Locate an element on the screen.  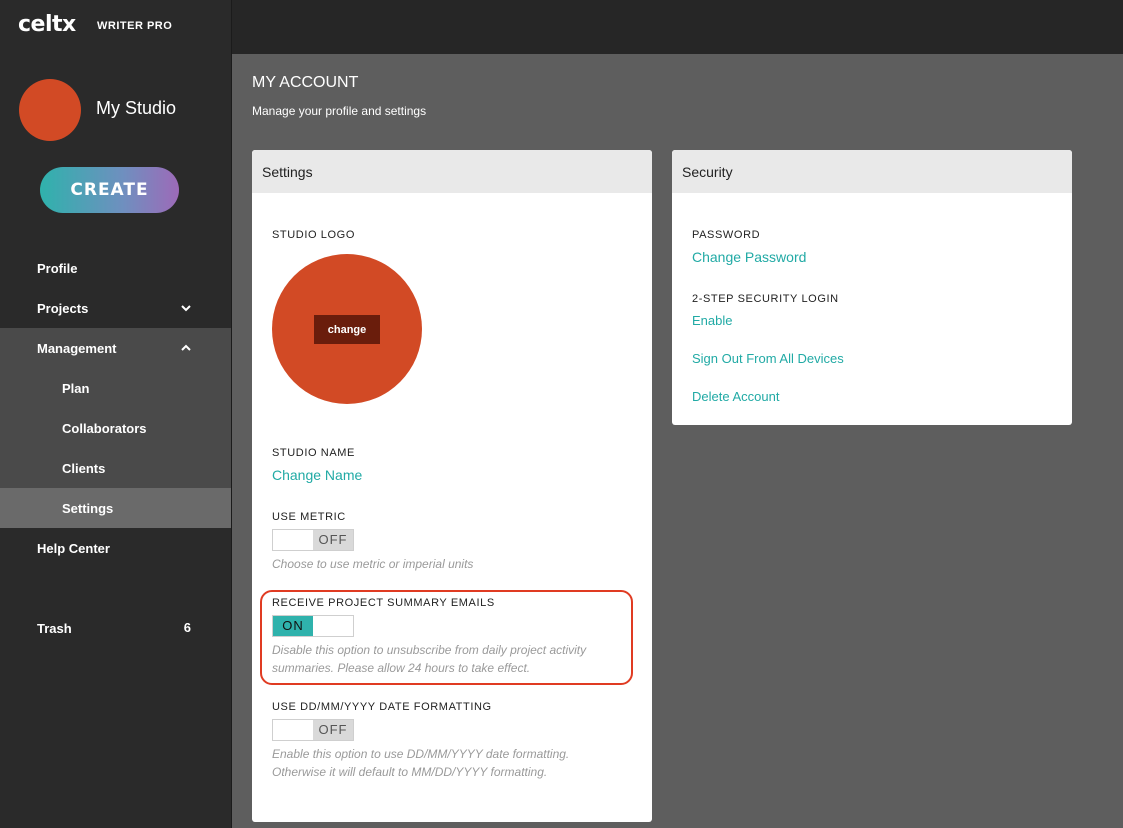
change-logo-button: change is located at coordinates (347, 329).